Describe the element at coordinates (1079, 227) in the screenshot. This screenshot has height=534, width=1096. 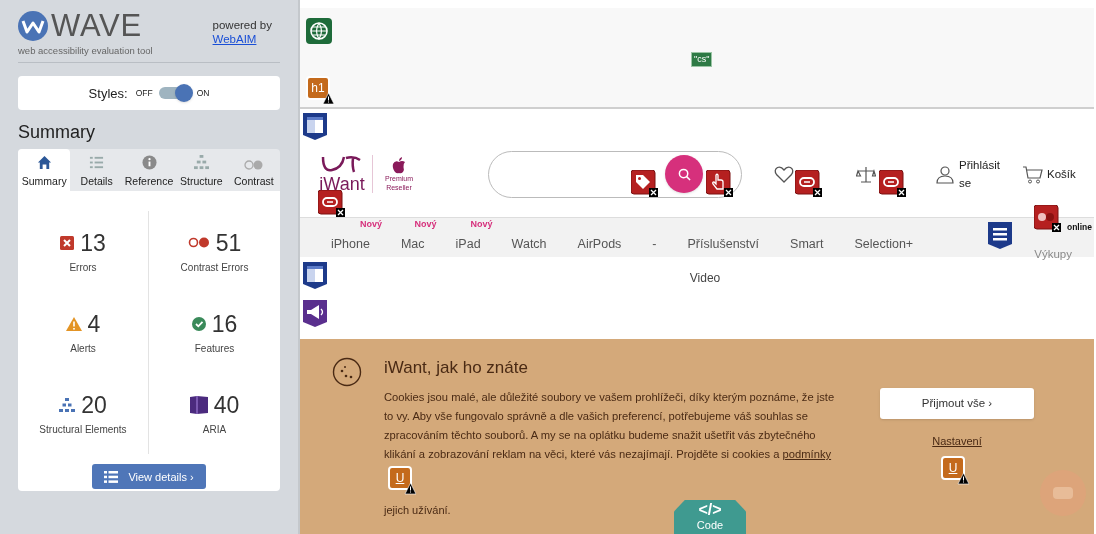
I see `online-text: online` at that location.